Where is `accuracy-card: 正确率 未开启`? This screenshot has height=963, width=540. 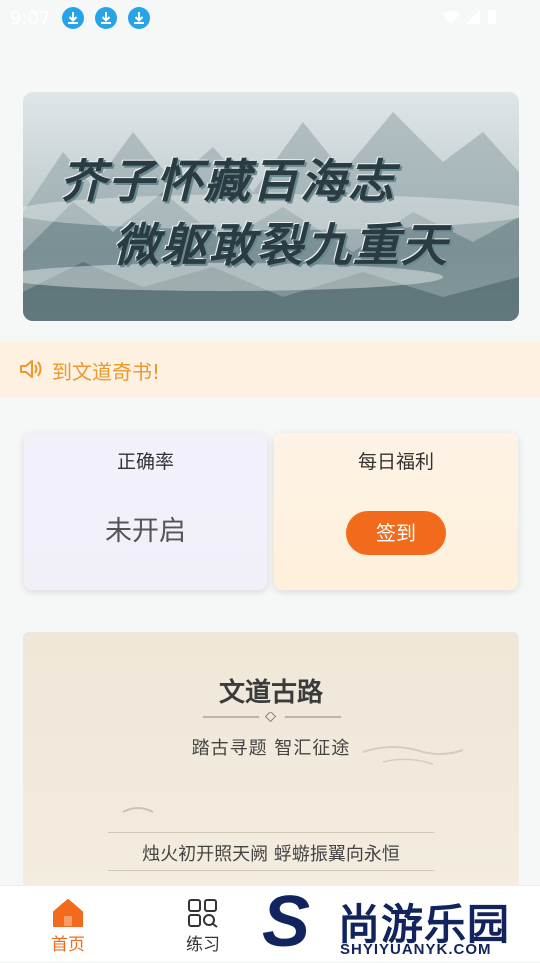
accuracy-card: 正确率 未开启 is located at coordinates (145, 511).